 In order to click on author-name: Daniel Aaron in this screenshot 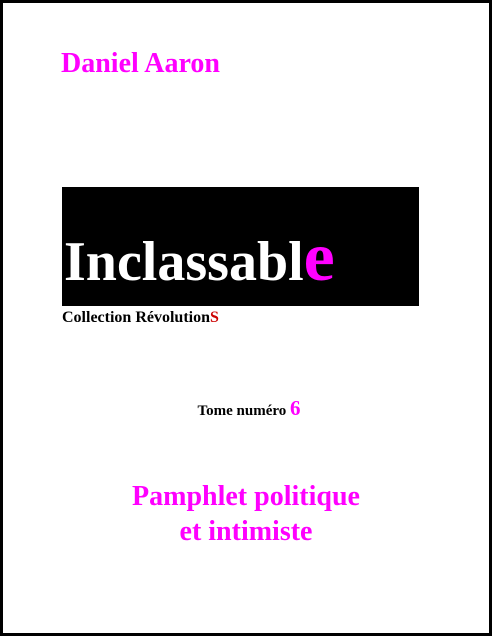, I will do `click(140, 63)`.